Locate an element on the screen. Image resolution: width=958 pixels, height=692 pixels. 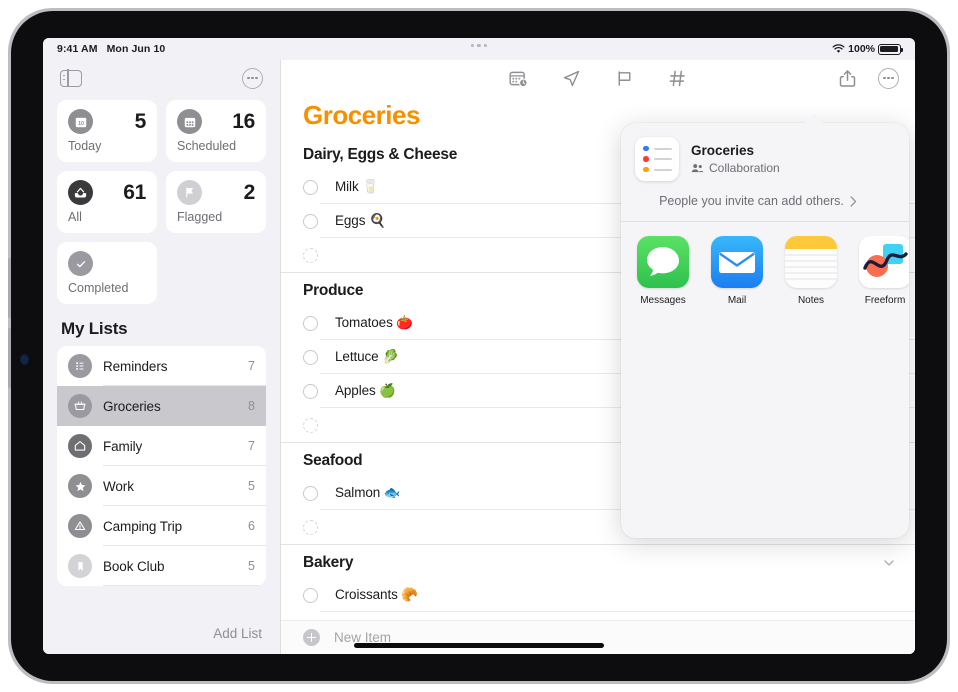
share-target-mail: Mail is located at coordinates (737, 271).